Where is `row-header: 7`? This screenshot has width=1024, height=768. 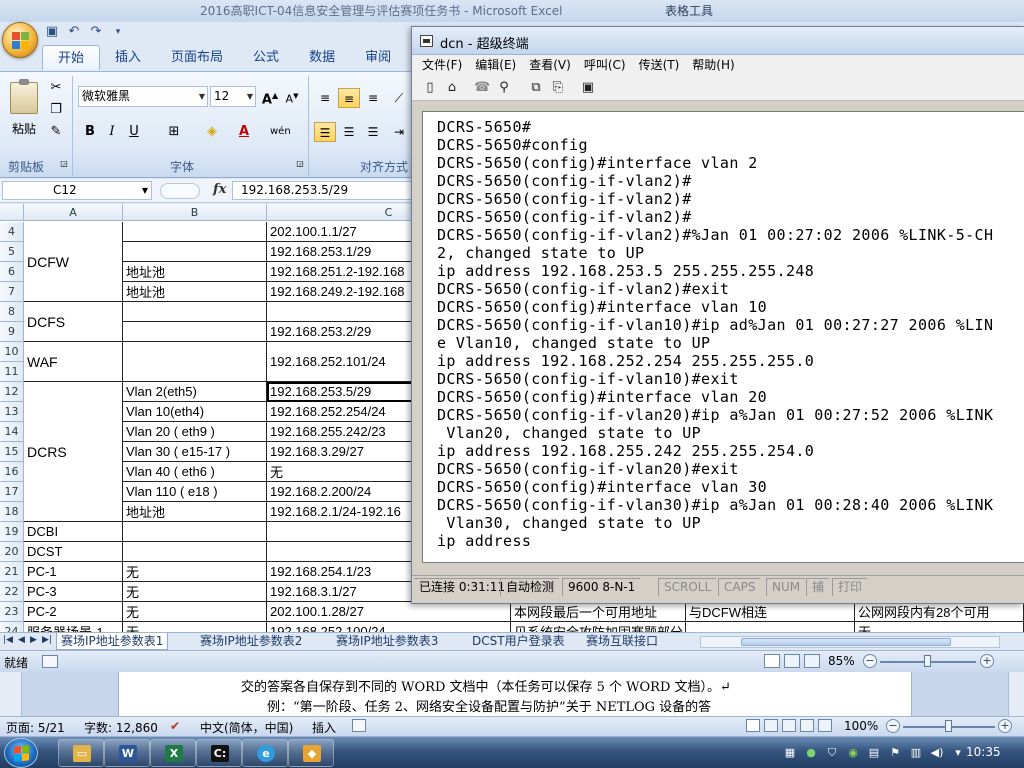
row-header: 7 is located at coordinates (12, 292).